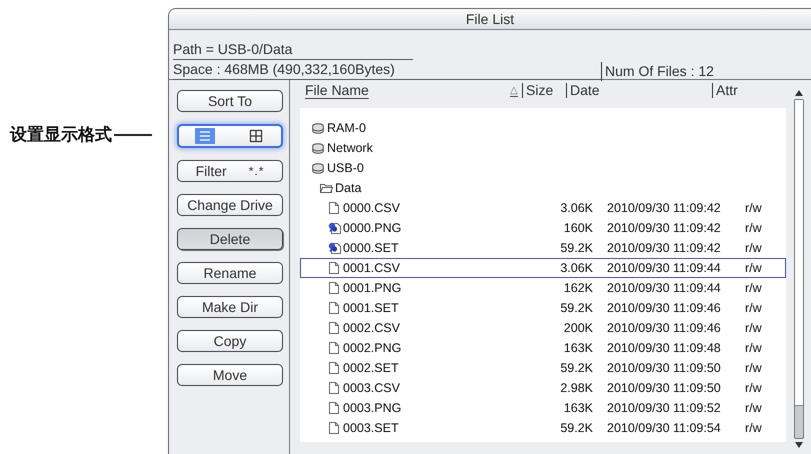 The image size is (811, 454). I want to click on action-button: Change Drive, so click(230, 205).